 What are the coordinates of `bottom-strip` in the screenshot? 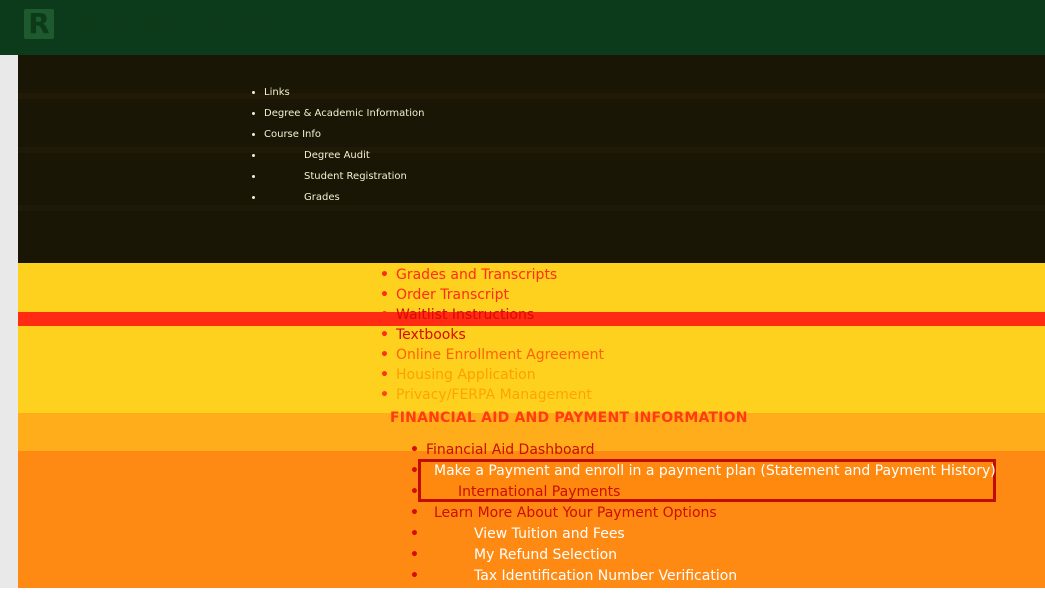 It's located at (522, 594).